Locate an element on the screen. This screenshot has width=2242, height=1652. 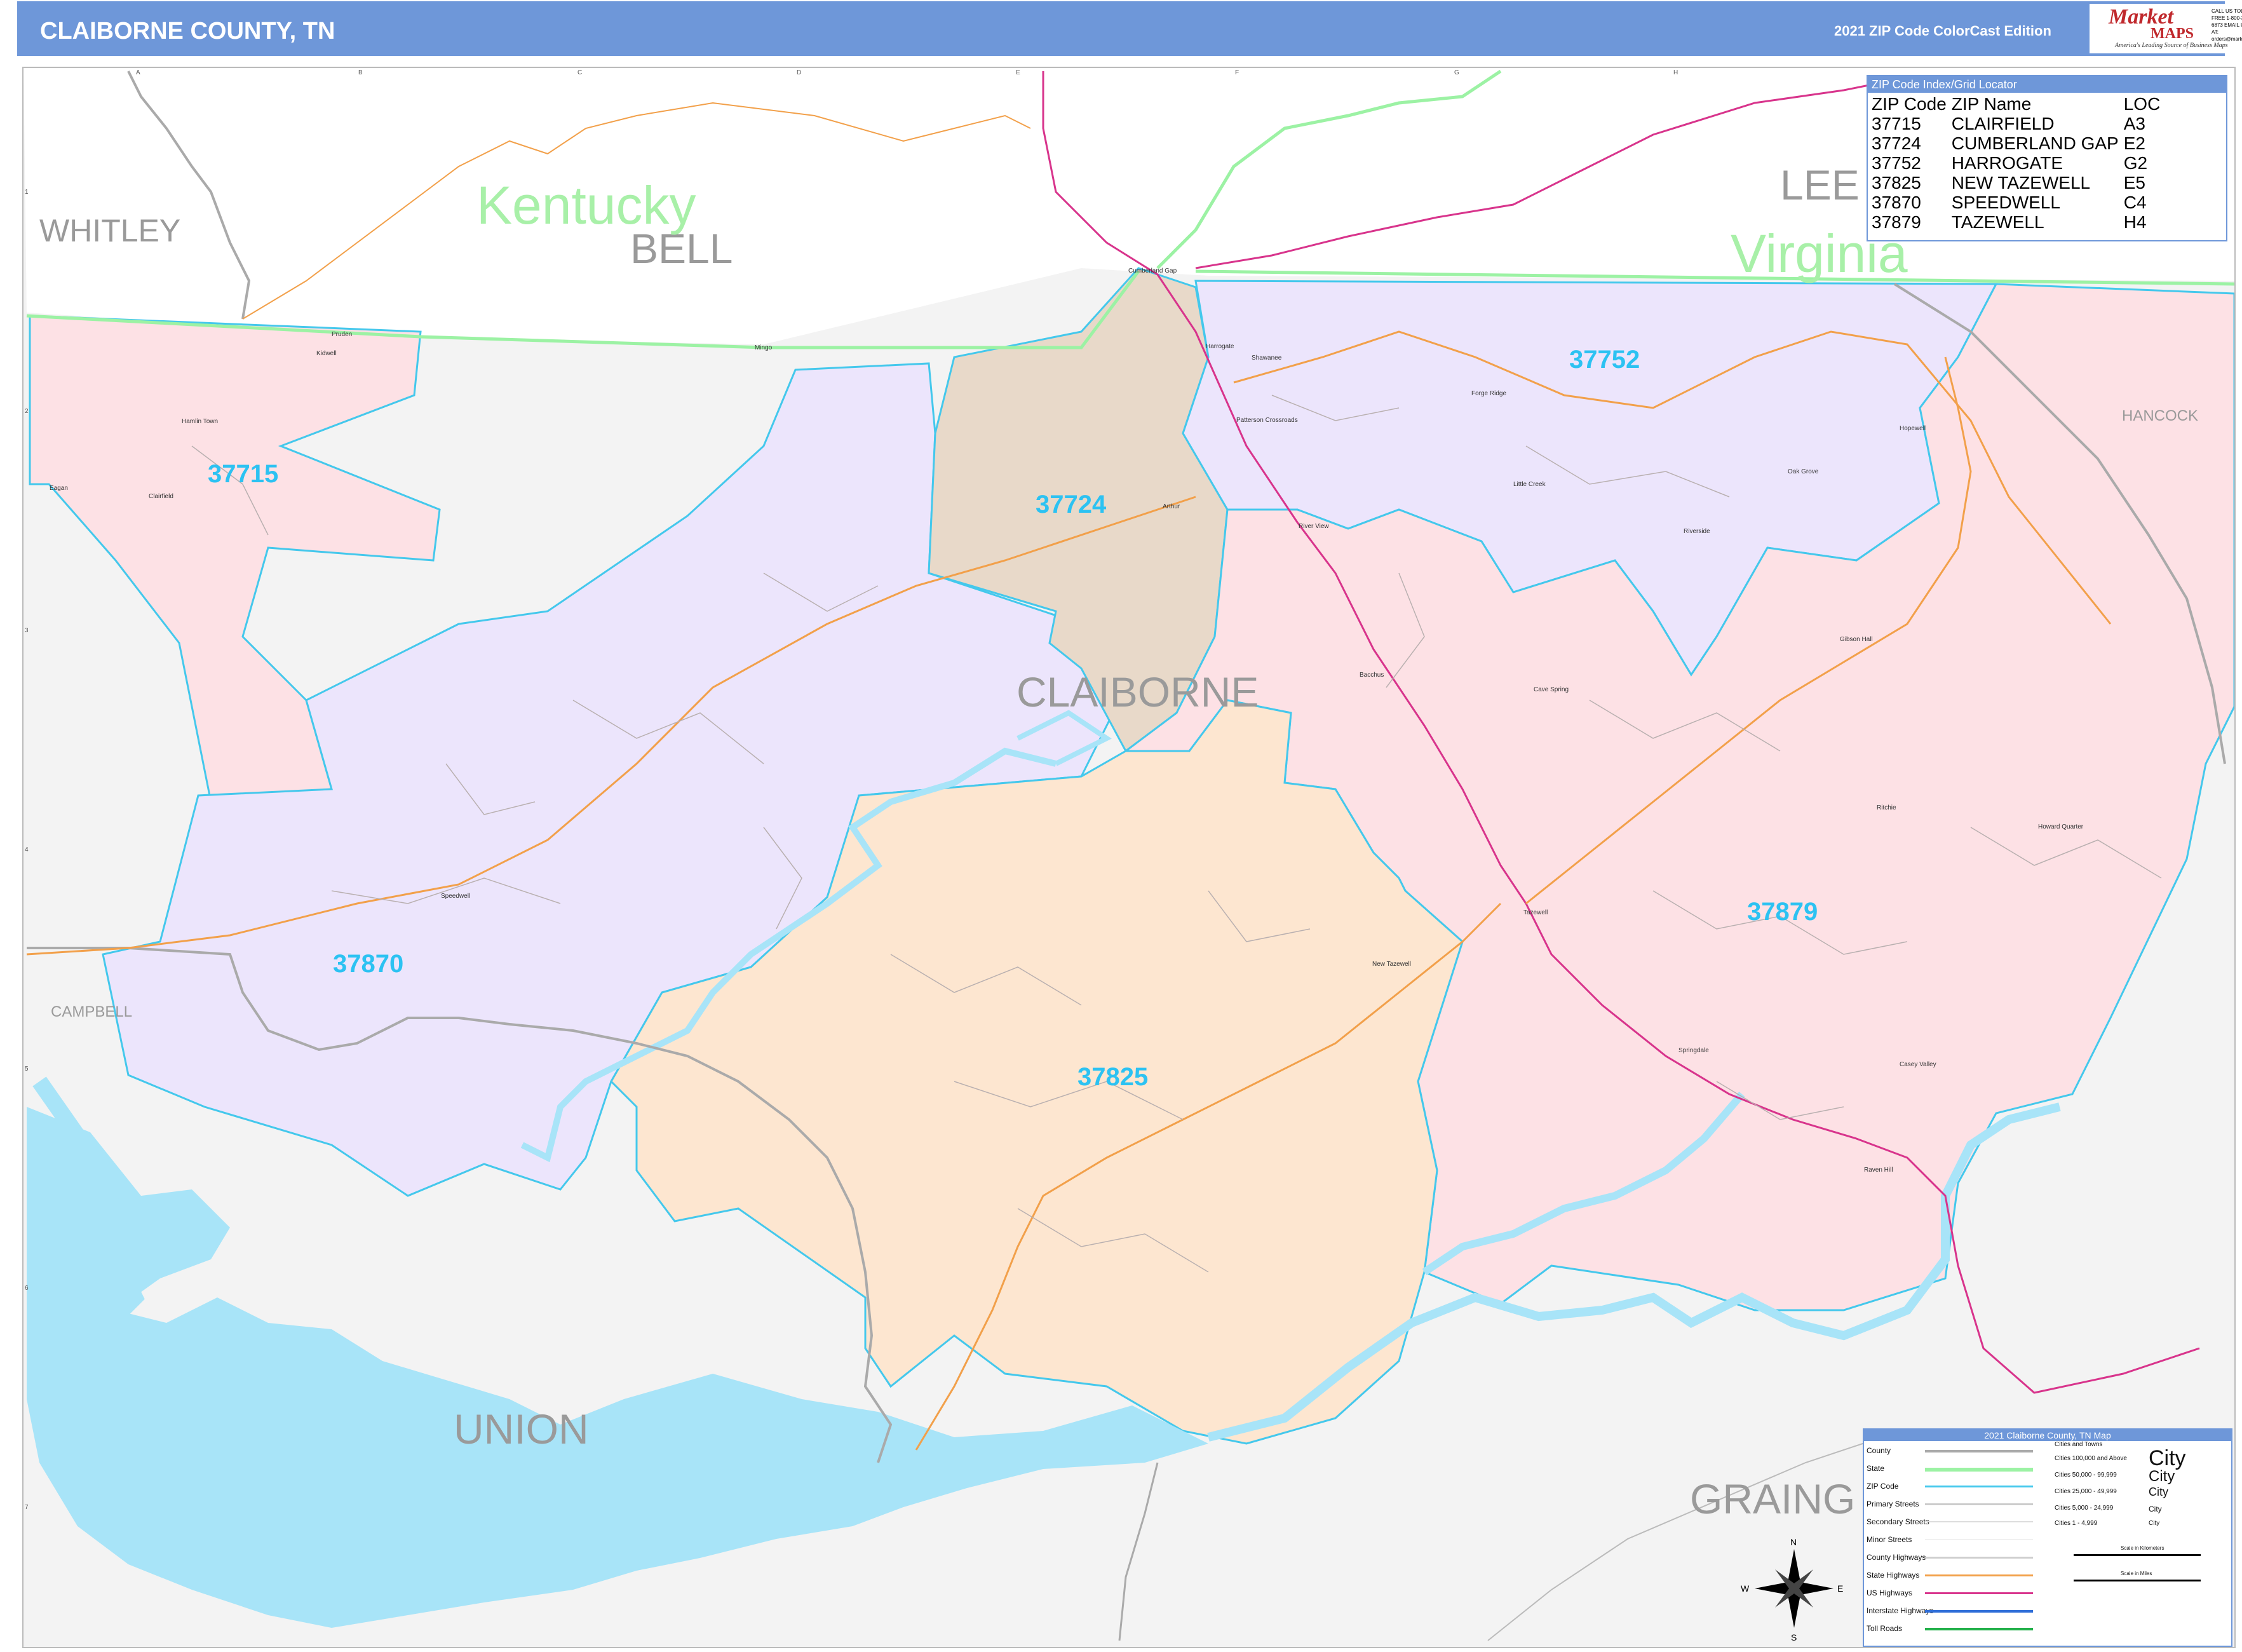
zip-name-cell: HARROGATE is located at coordinates (2007, 163).